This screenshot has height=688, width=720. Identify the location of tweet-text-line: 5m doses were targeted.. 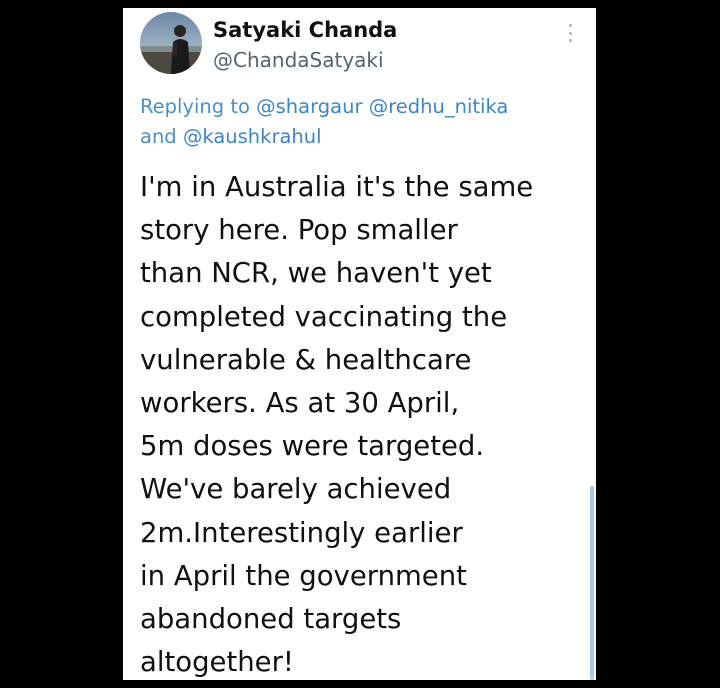
(312, 446).